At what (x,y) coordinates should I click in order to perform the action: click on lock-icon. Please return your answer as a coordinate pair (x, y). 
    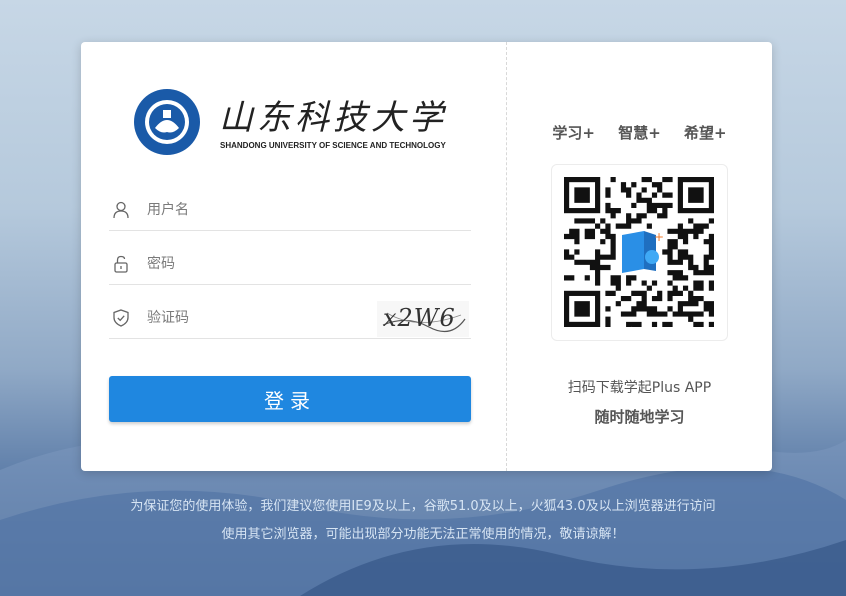
    Looking at the image, I should click on (121, 264).